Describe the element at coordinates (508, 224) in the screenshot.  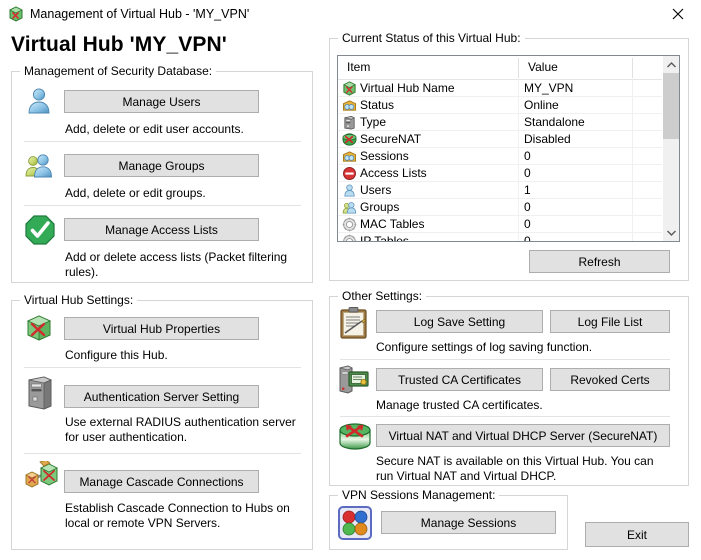
I see `table-row: MAC Tables 0` at that location.